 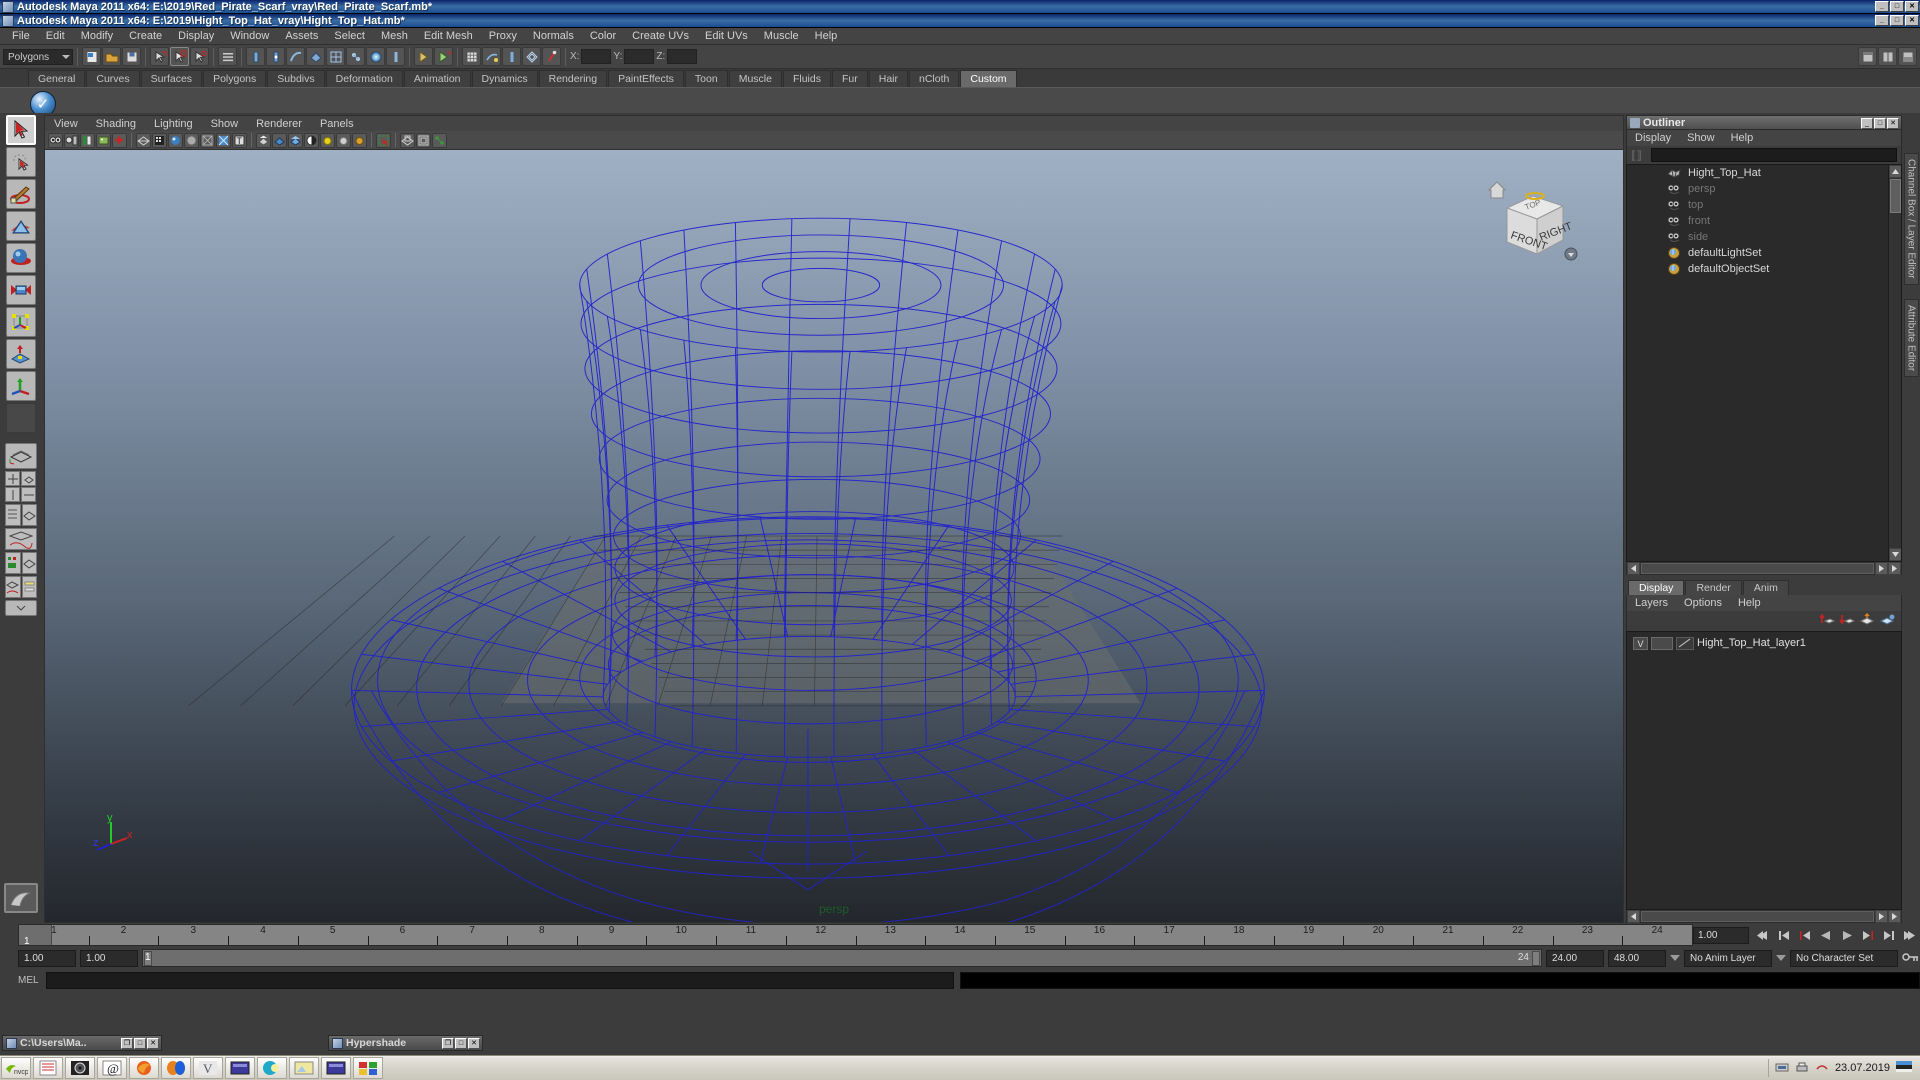 I want to click on playback-controls, so click(x=1836, y=935).